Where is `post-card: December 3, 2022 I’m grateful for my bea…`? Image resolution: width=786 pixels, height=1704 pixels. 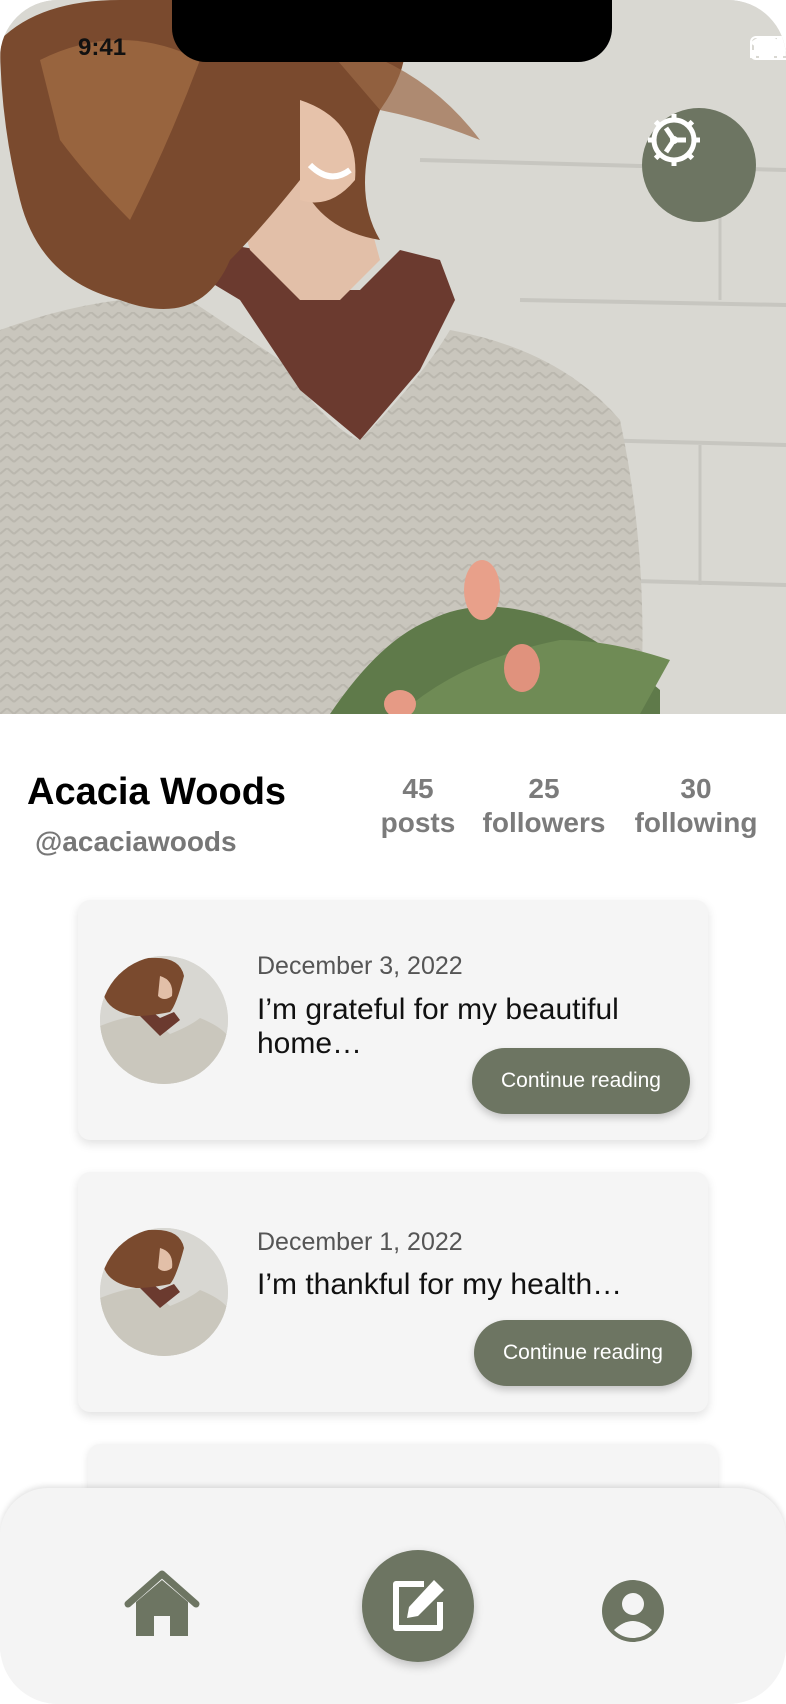
post-card: December 3, 2022 I’m grateful for my bea… is located at coordinates (393, 1020).